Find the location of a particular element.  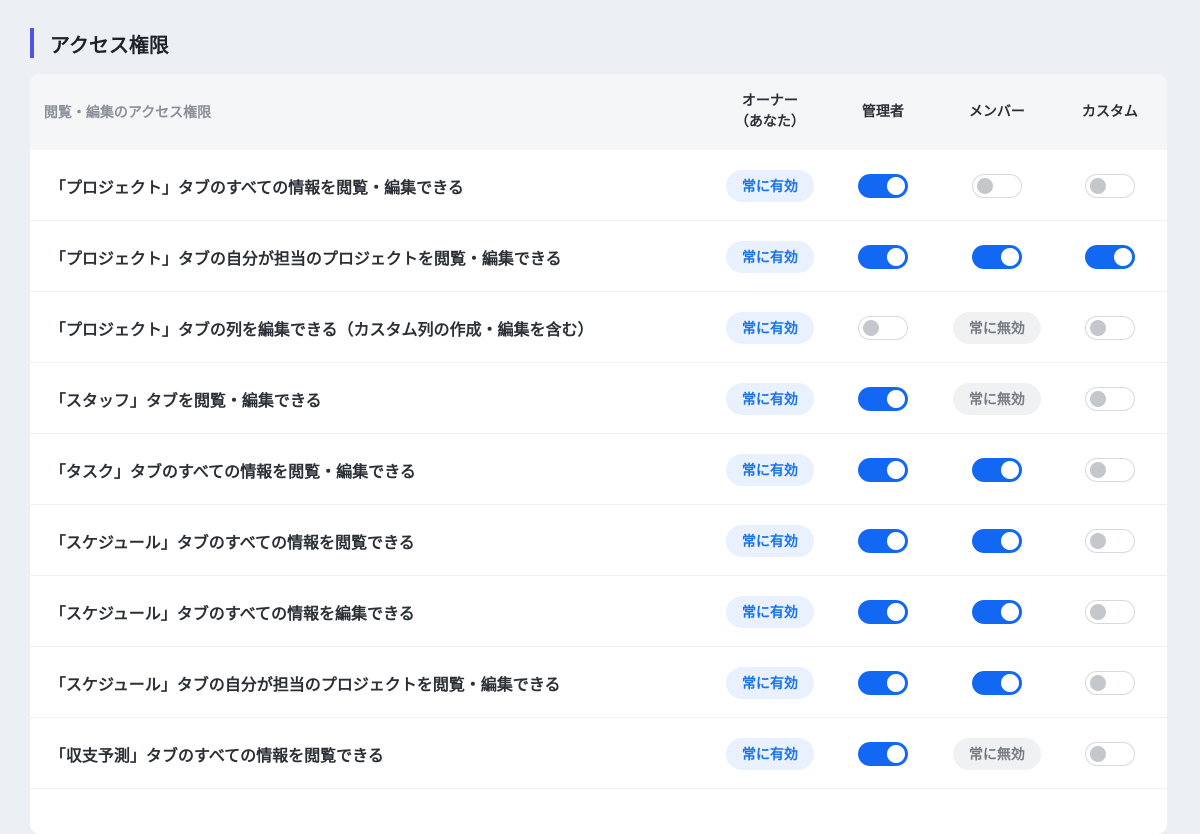

column-header-admin: 管理者 is located at coordinates (883, 111).